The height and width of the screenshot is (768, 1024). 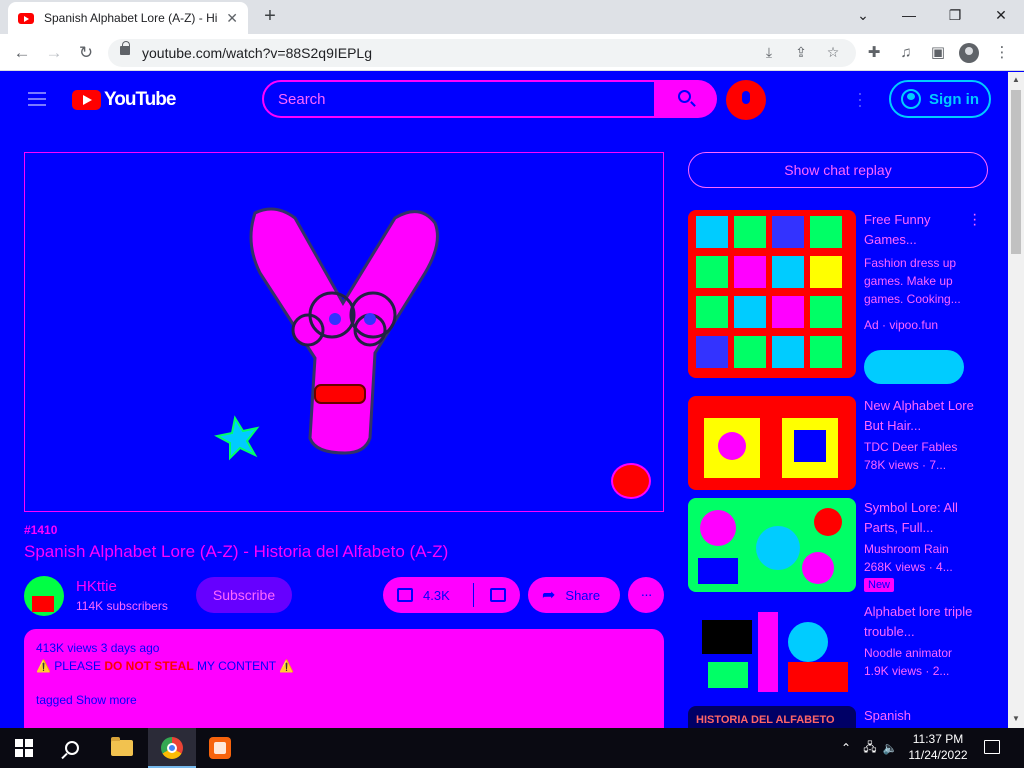 I want to click on scroll-up-icon: ▲, so click(x=1016, y=79).